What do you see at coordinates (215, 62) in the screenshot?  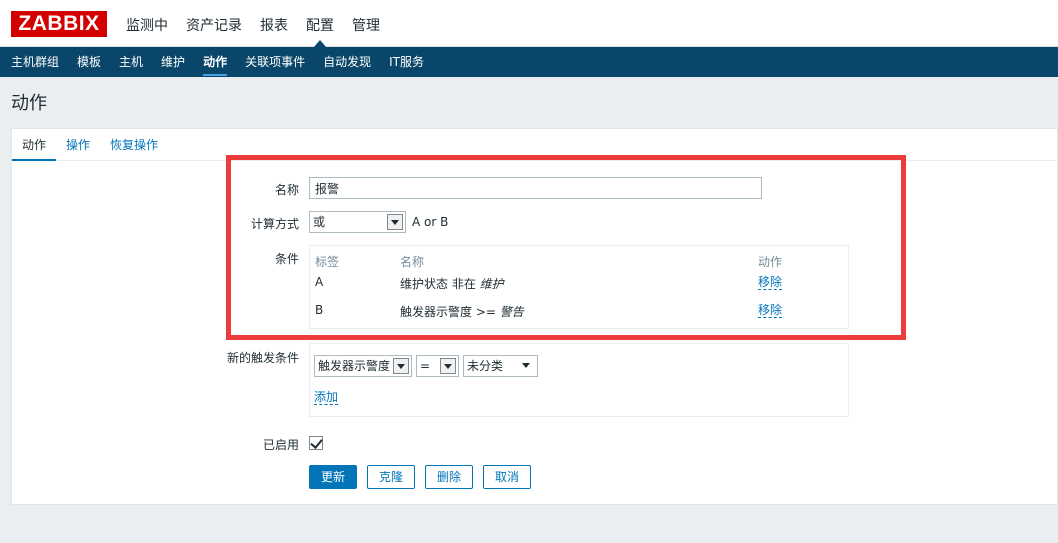 I see `subnav-actions: 动作` at bounding box center [215, 62].